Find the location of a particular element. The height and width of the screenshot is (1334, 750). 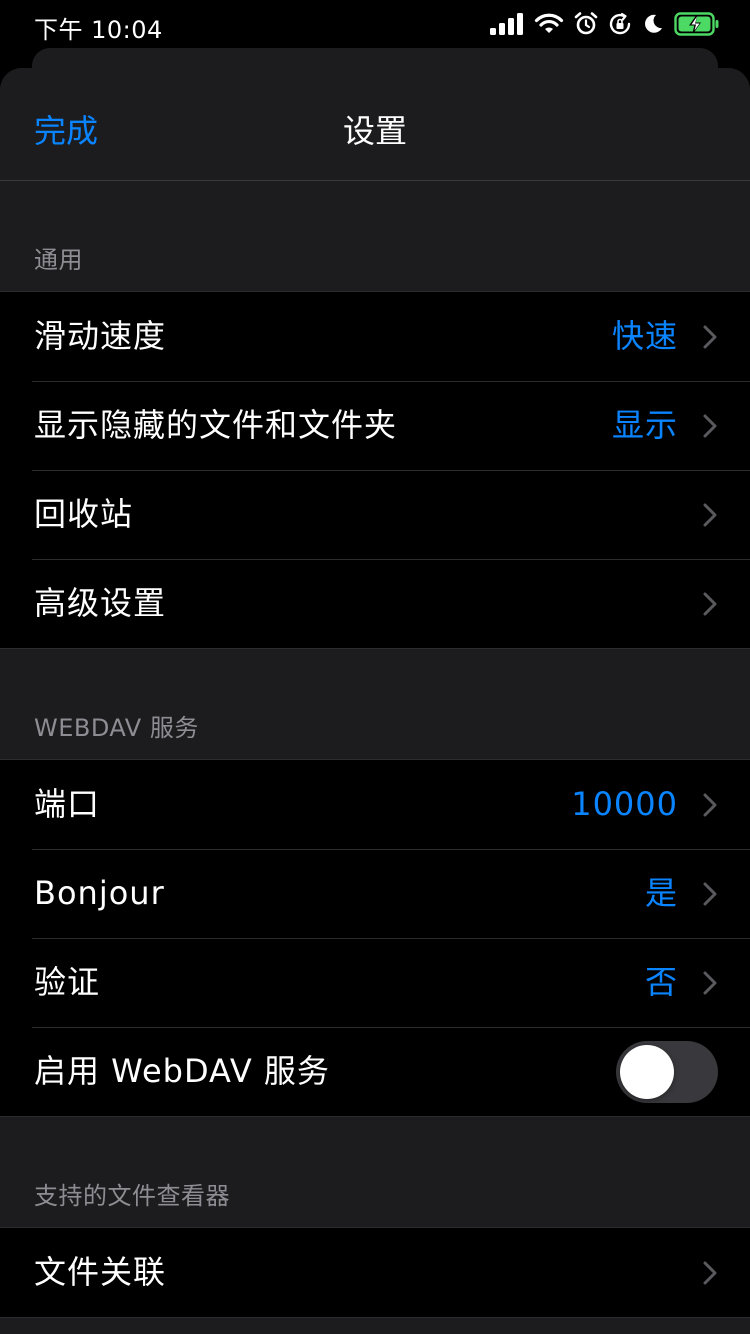

page-title: 设置 is located at coordinates (374, 131).